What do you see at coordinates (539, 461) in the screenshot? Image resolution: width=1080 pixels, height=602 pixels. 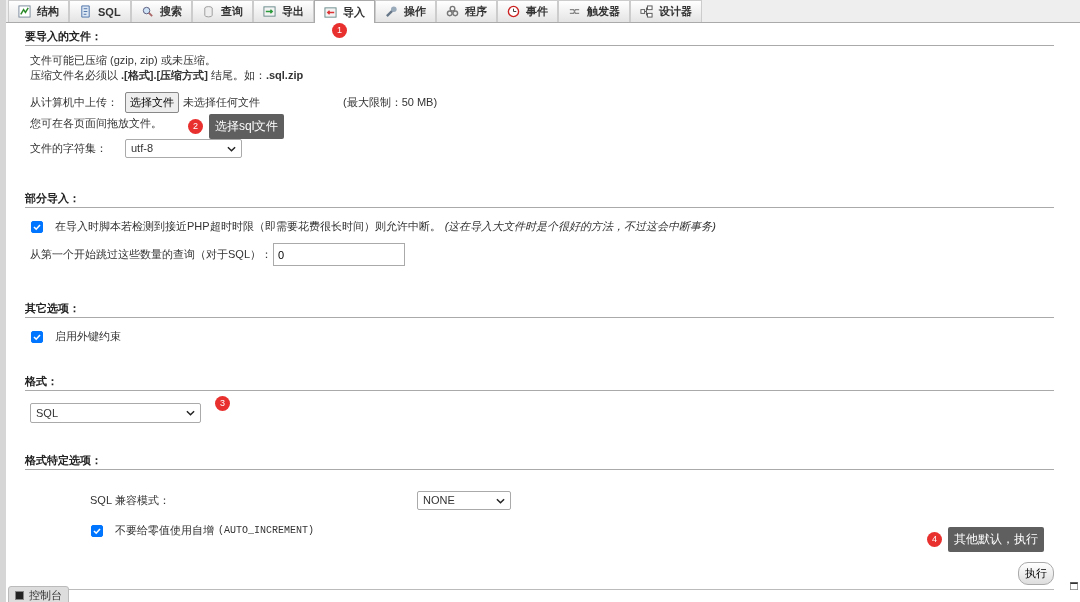 I see `section-heading: 格式特定选项：` at bounding box center [539, 461].